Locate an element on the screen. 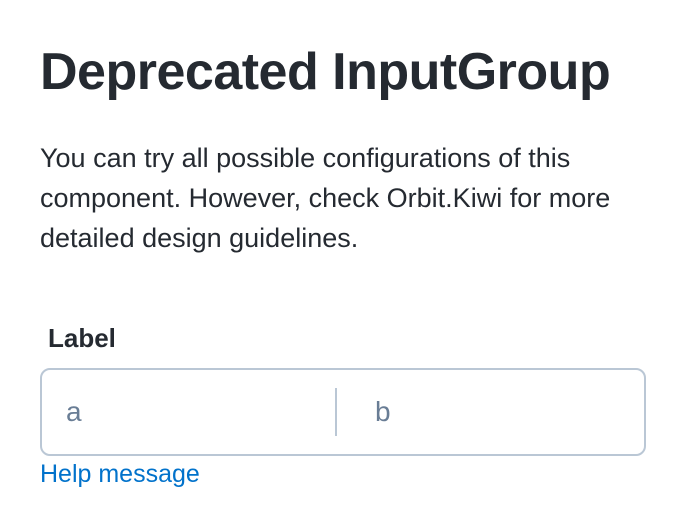 This screenshot has width=686, height=528. help-message: Help message is located at coordinates (120, 474).